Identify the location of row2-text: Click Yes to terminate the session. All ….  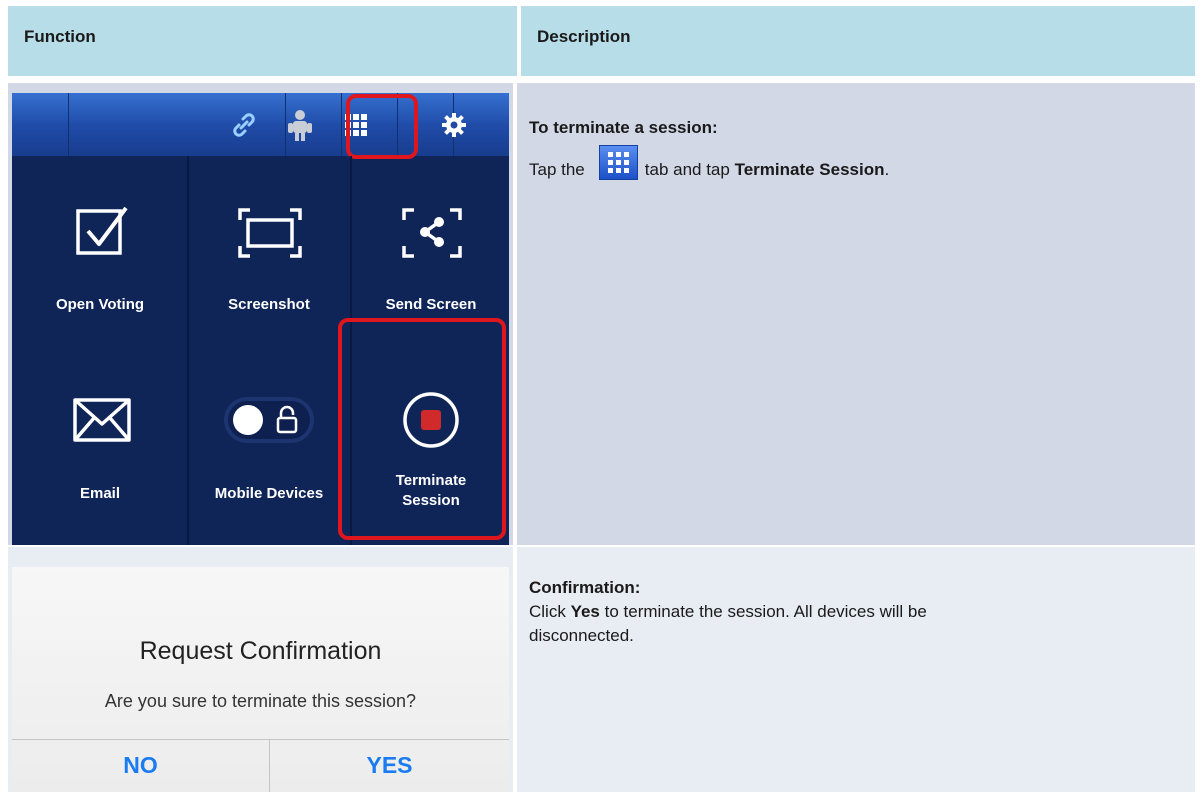
(728, 611).